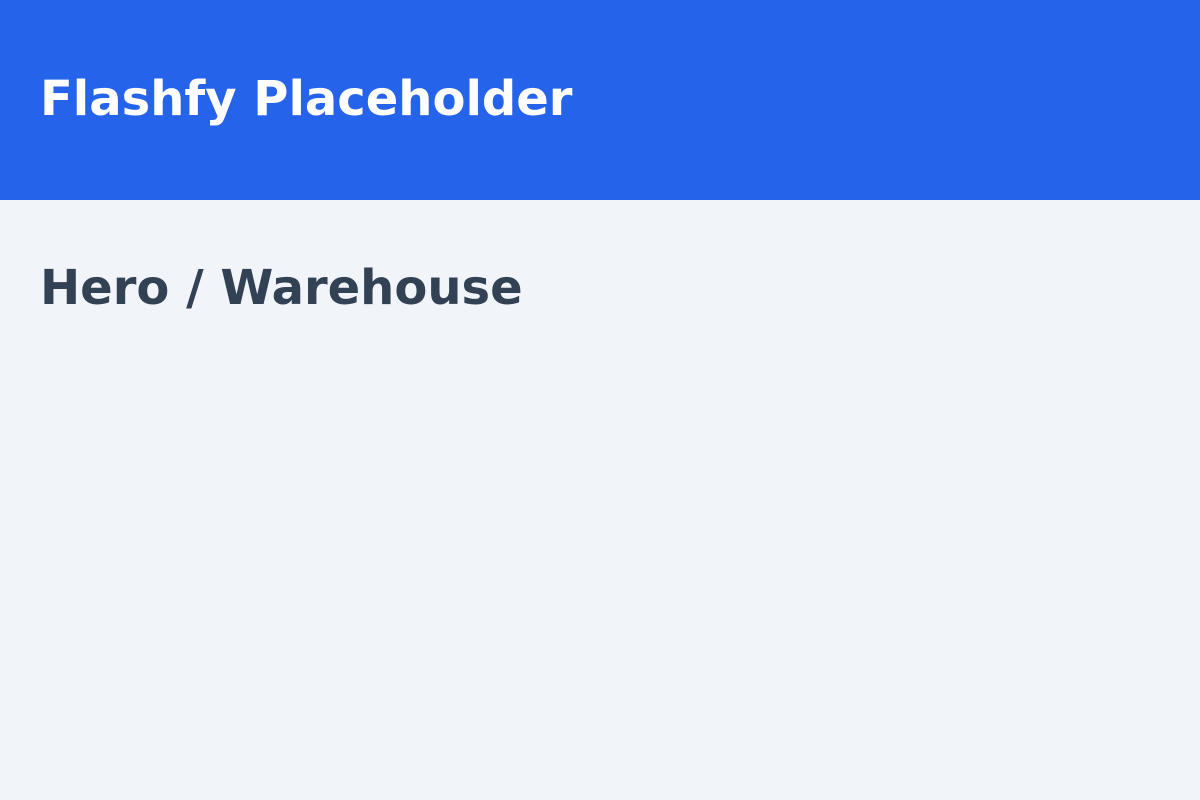 This screenshot has width=1200, height=800. Describe the element at coordinates (281, 288) in the screenshot. I see `hero-label: Hero / Warehouse` at that location.